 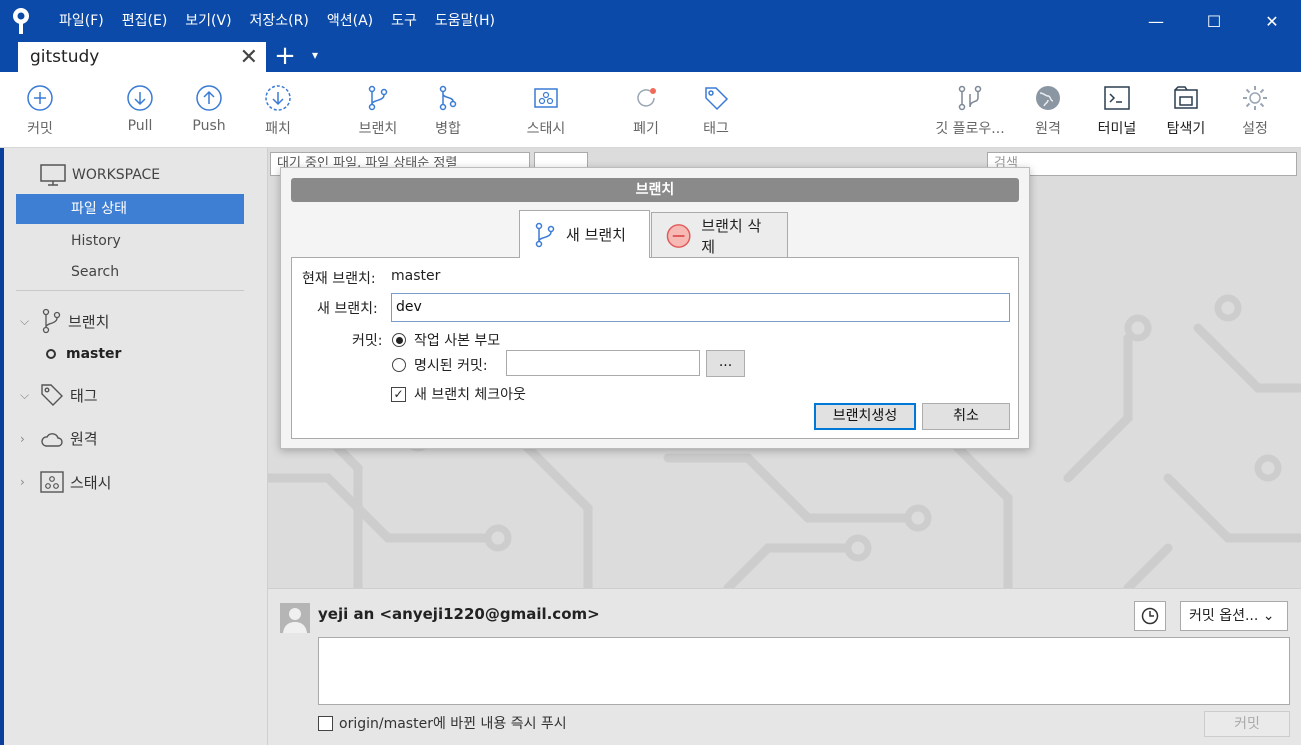 I want to click on explorer-button: 탐색기, so click(x=1186, y=111).